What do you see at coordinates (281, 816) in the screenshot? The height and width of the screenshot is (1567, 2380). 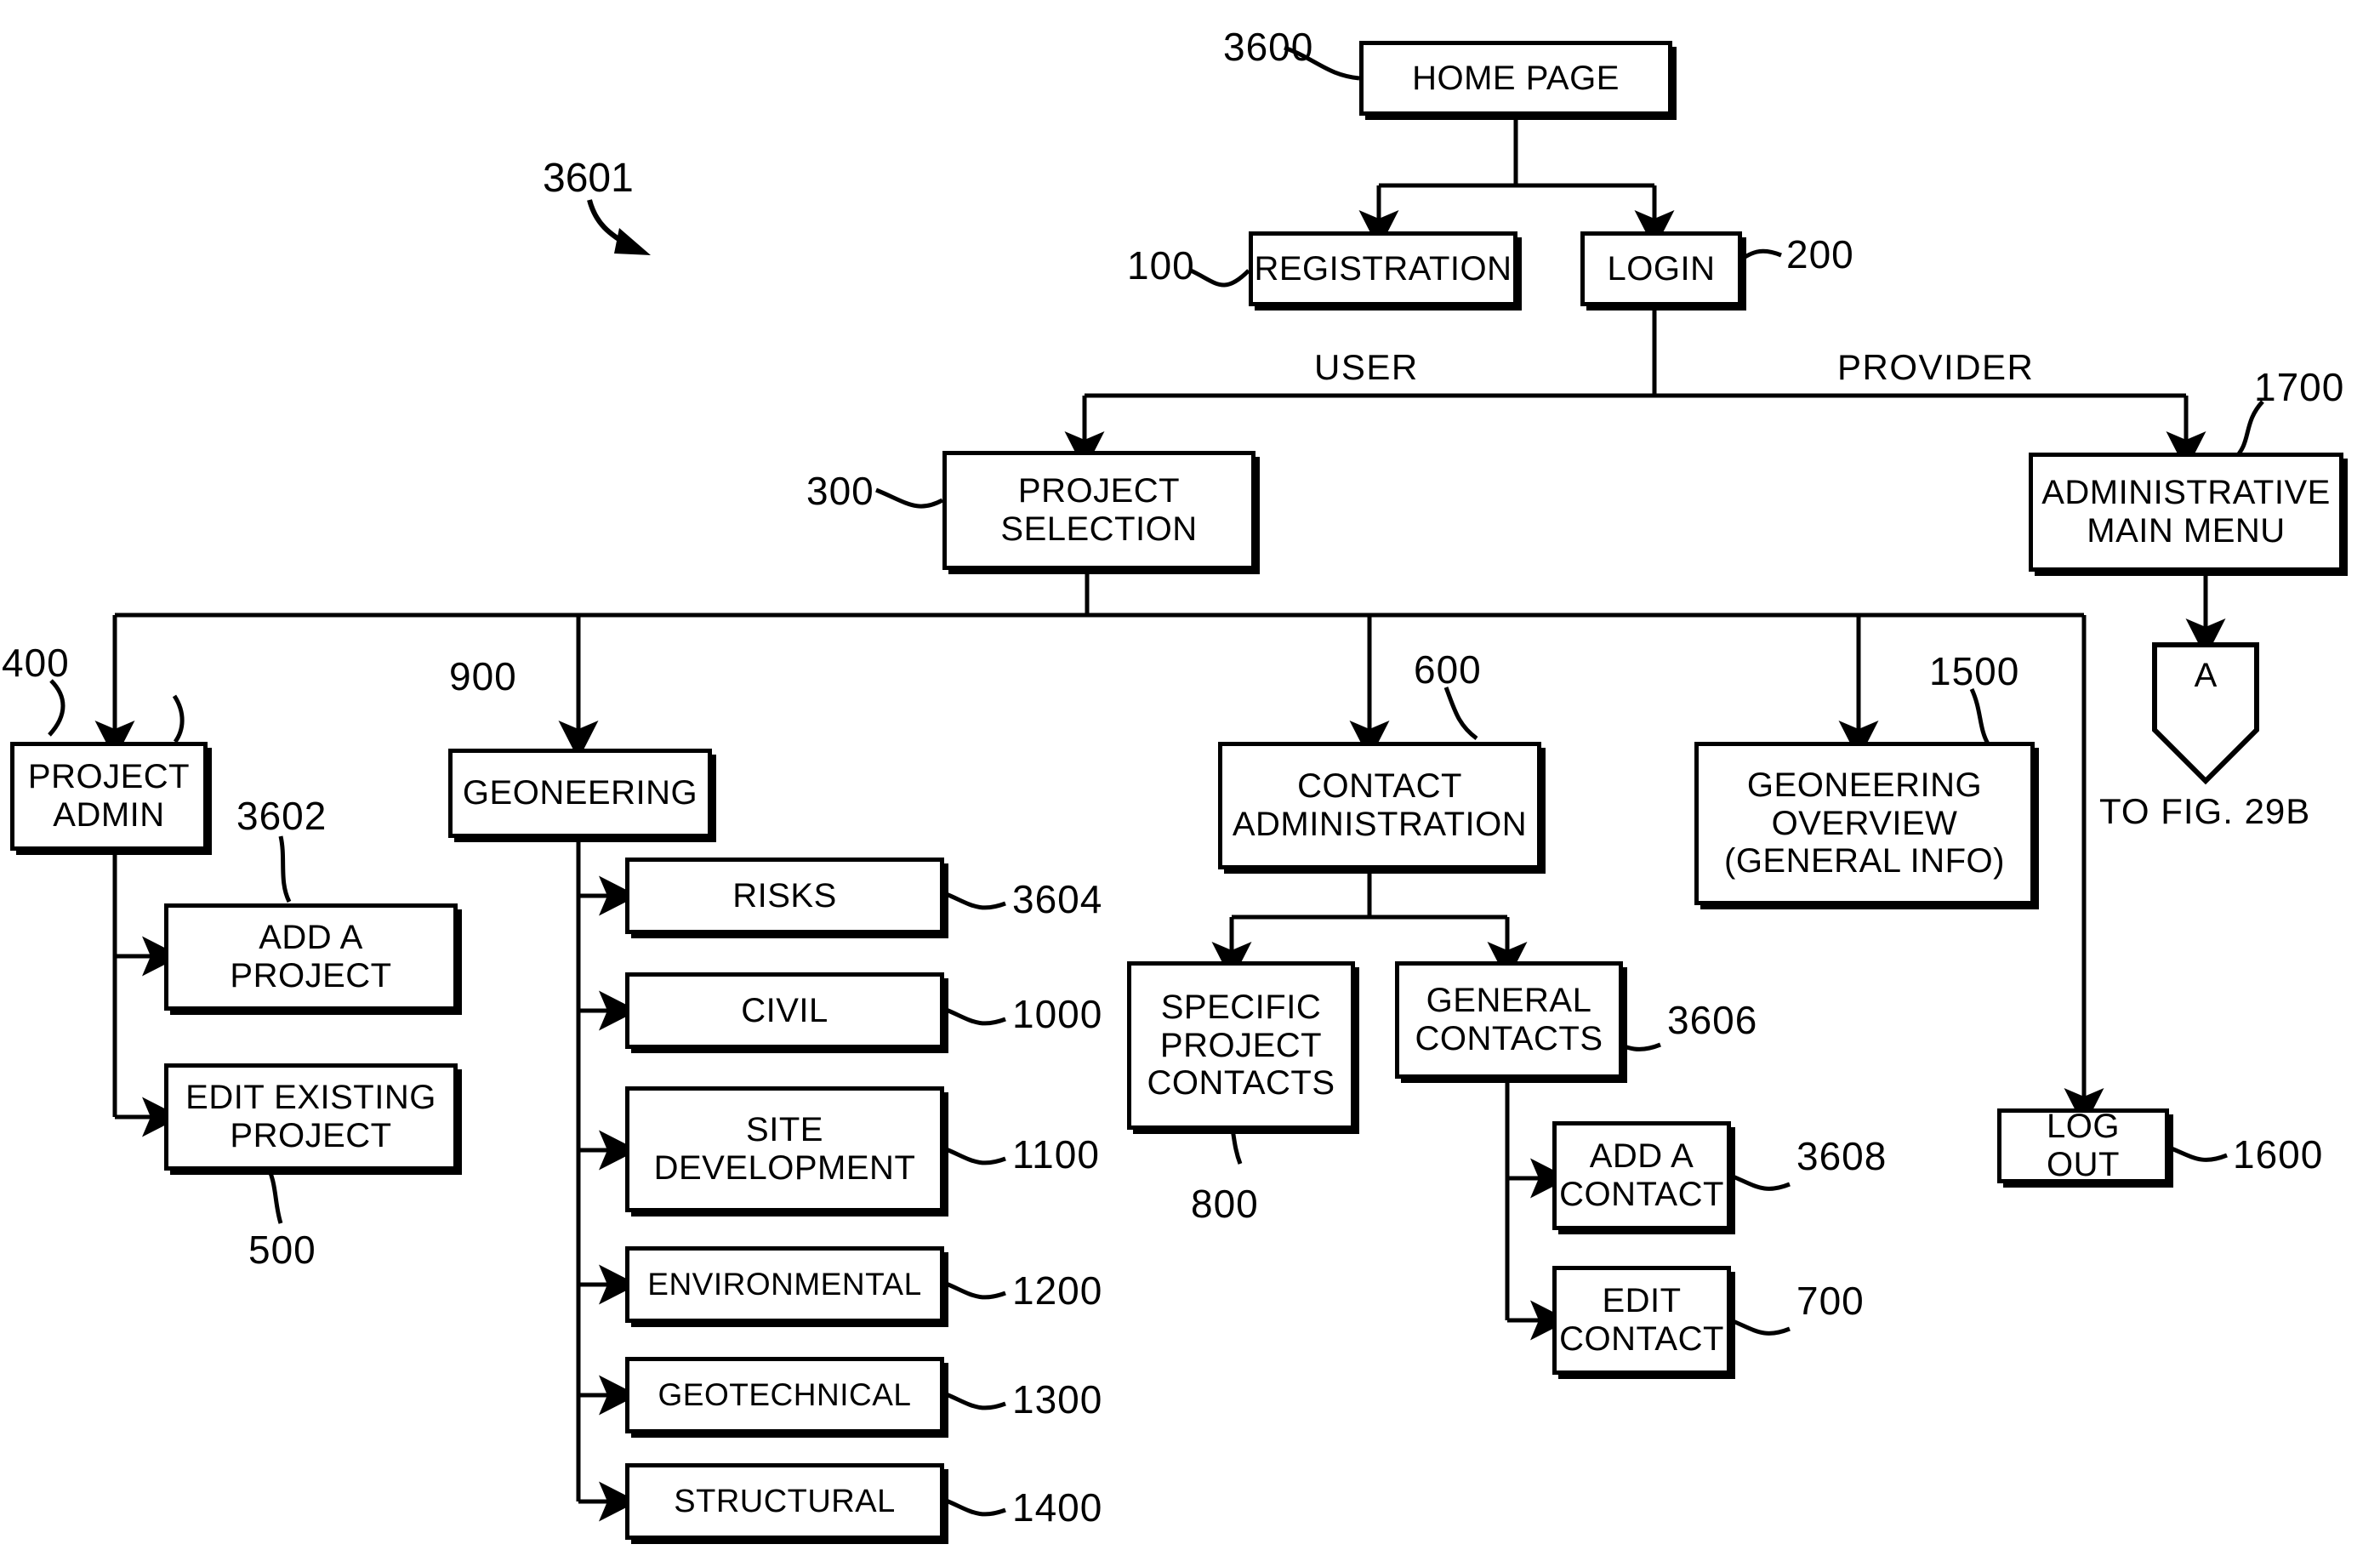 I see `ref-add-a-project: 3602` at bounding box center [281, 816].